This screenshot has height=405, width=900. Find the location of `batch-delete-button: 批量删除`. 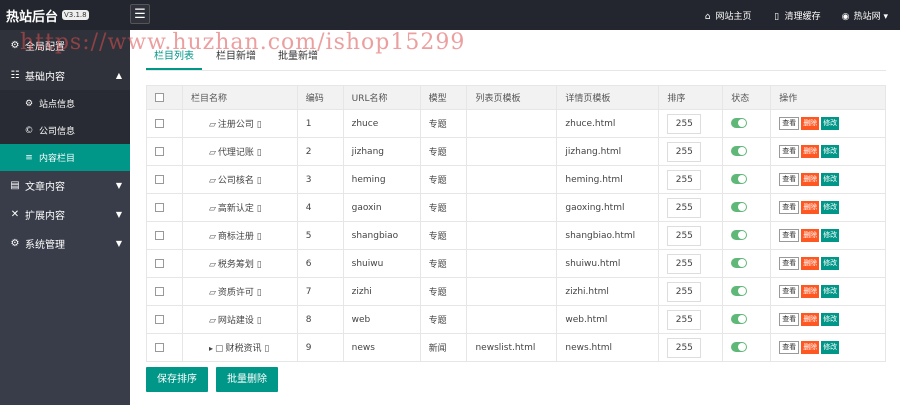

batch-delete-button: 批量删除 is located at coordinates (247, 379).